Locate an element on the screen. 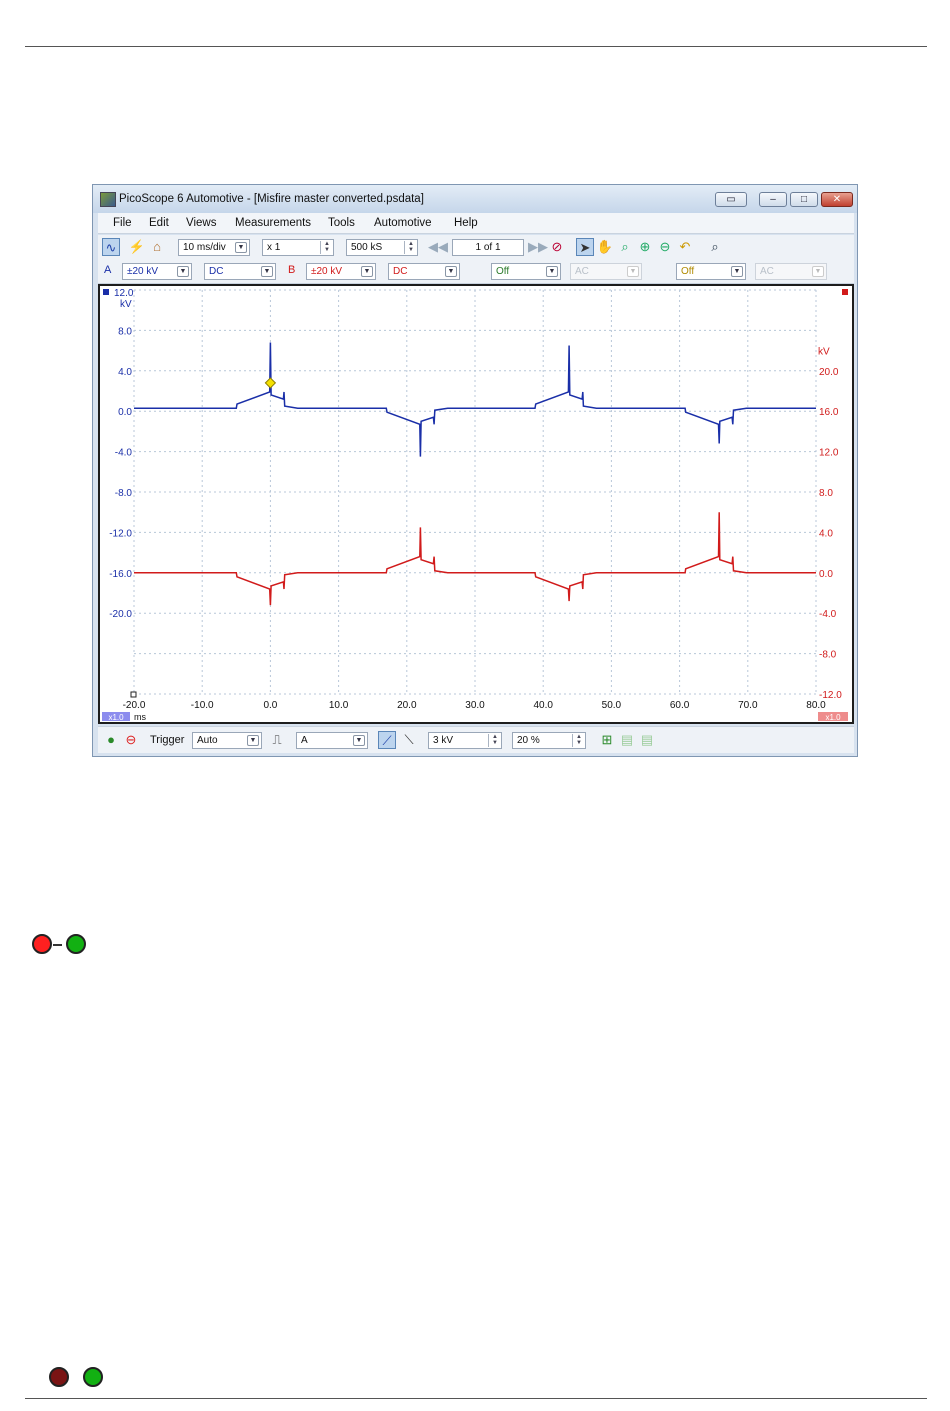 The image size is (950, 1411). left-tick-label: 8.0 is located at coordinates (125, 331).